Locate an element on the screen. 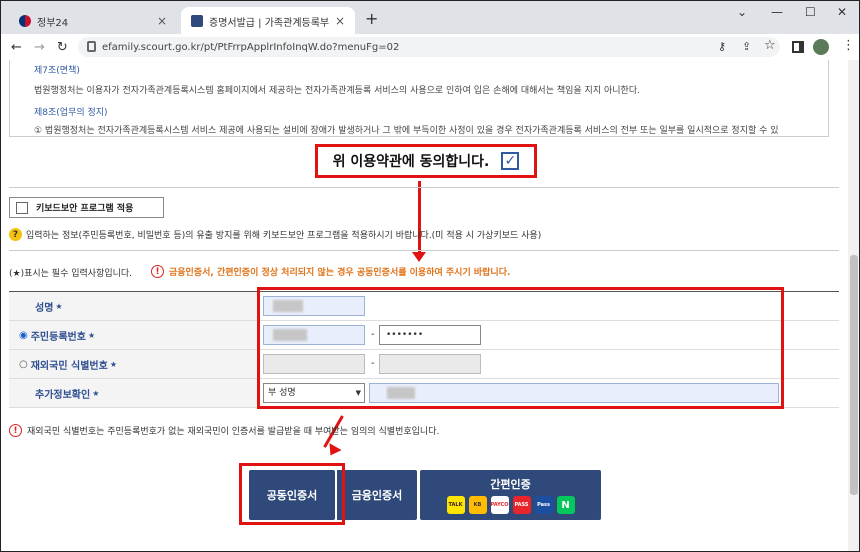 The image size is (860, 552). browser-tab-bar: 정부24 × 증명서발급 | 가족관계등록부 | × + ⌄ — ☐ ✕ is located at coordinates (430, 17).